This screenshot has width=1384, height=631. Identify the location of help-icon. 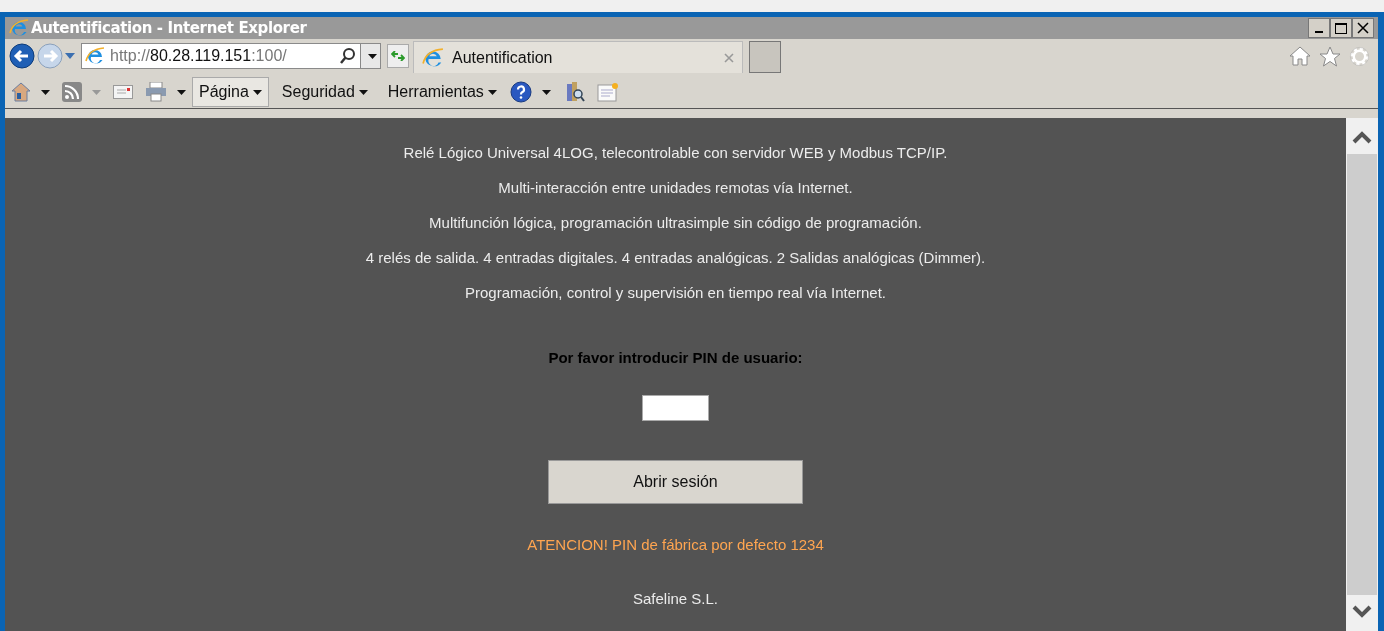
(520, 92).